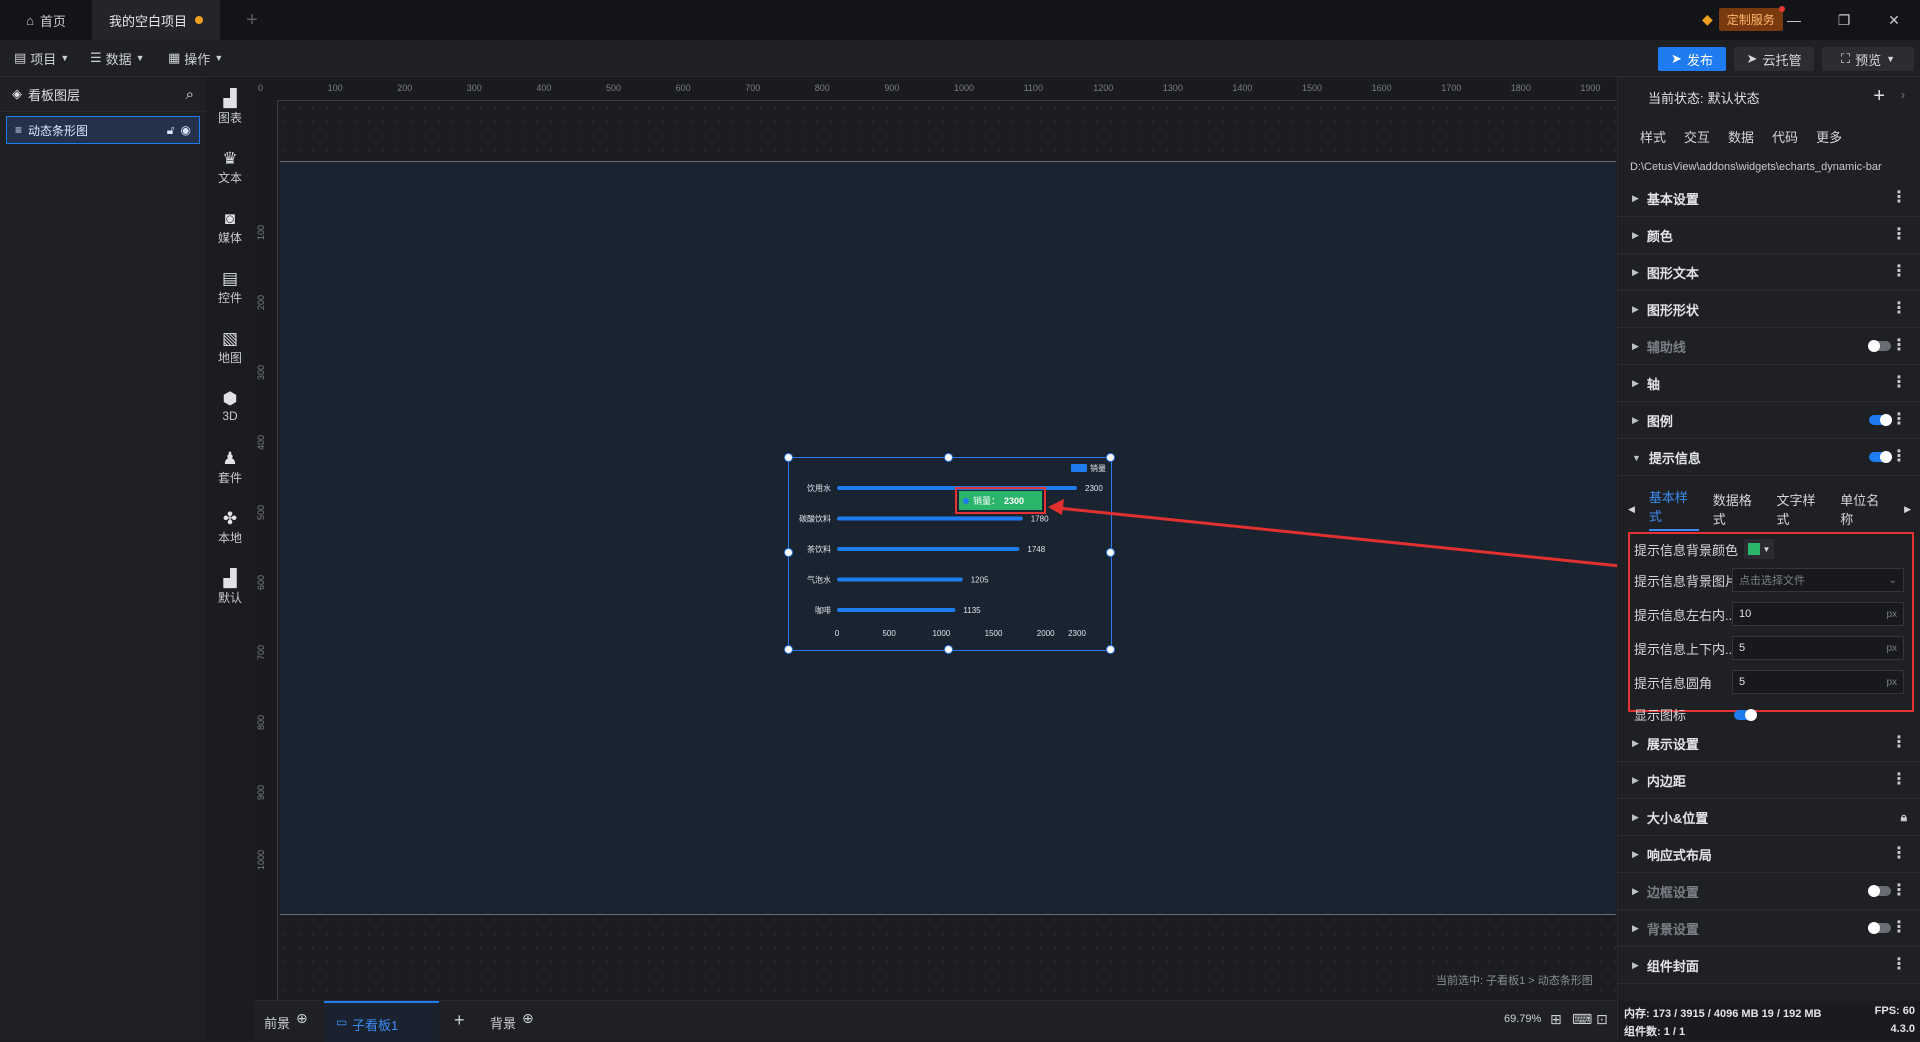  Describe the element at coordinates (1829, 136) in the screenshot. I see `tab-more: 更多` at that location.